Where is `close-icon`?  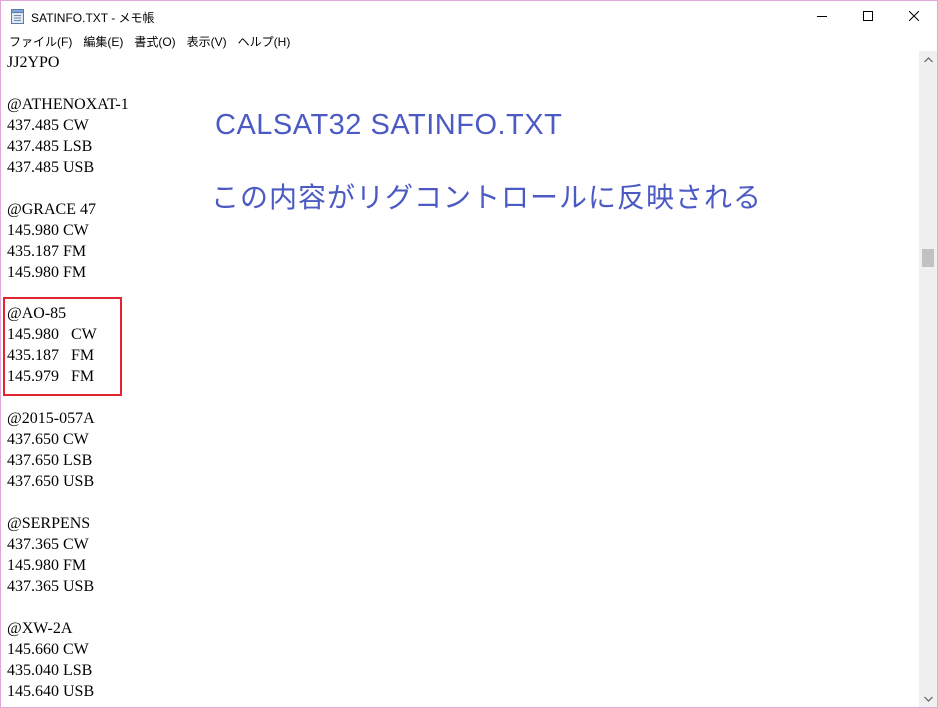 close-icon is located at coordinates (914, 16).